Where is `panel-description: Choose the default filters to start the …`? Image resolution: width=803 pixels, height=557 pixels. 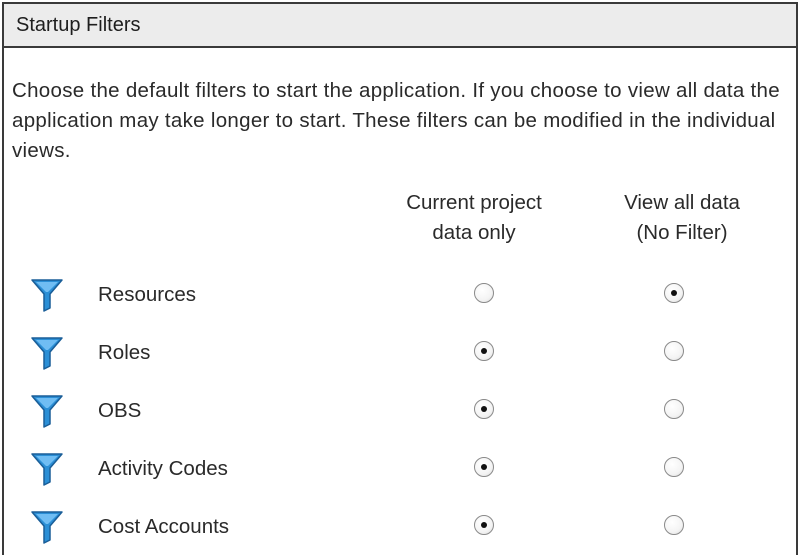 panel-description: Choose the default filters to start the … is located at coordinates (396, 120).